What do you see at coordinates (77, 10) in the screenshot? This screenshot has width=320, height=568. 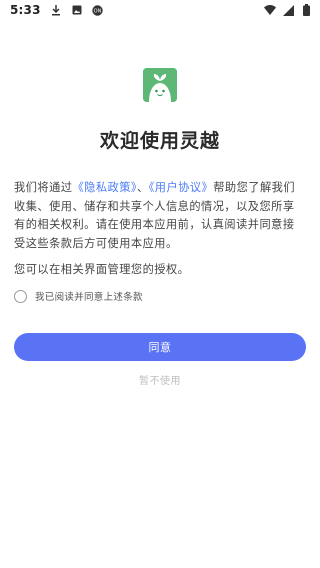 I see `image-icon` at bounding box center [77, 10].